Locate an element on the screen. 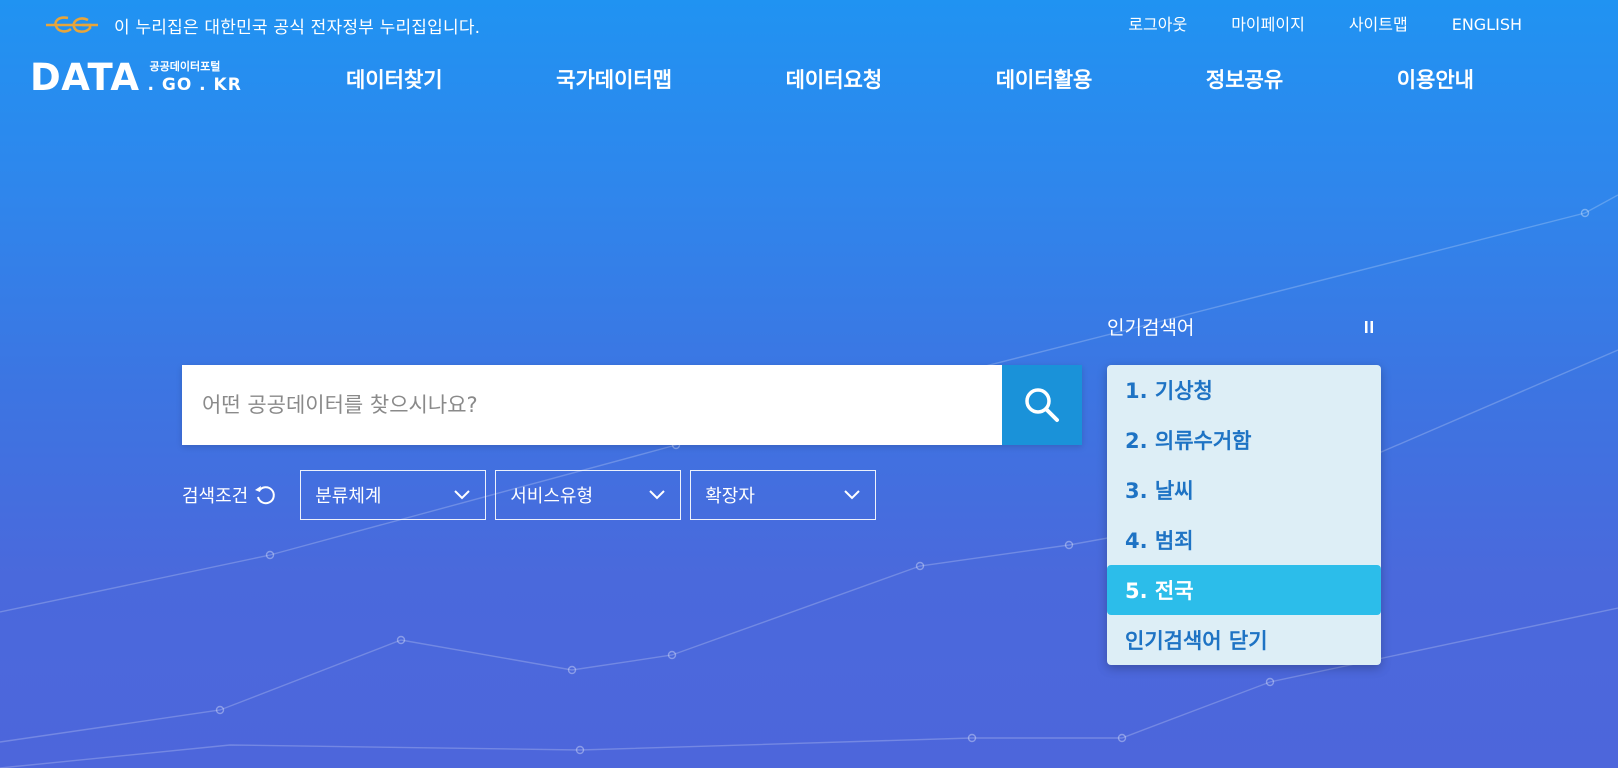  search-icon is located at coordinates (1042, 405).